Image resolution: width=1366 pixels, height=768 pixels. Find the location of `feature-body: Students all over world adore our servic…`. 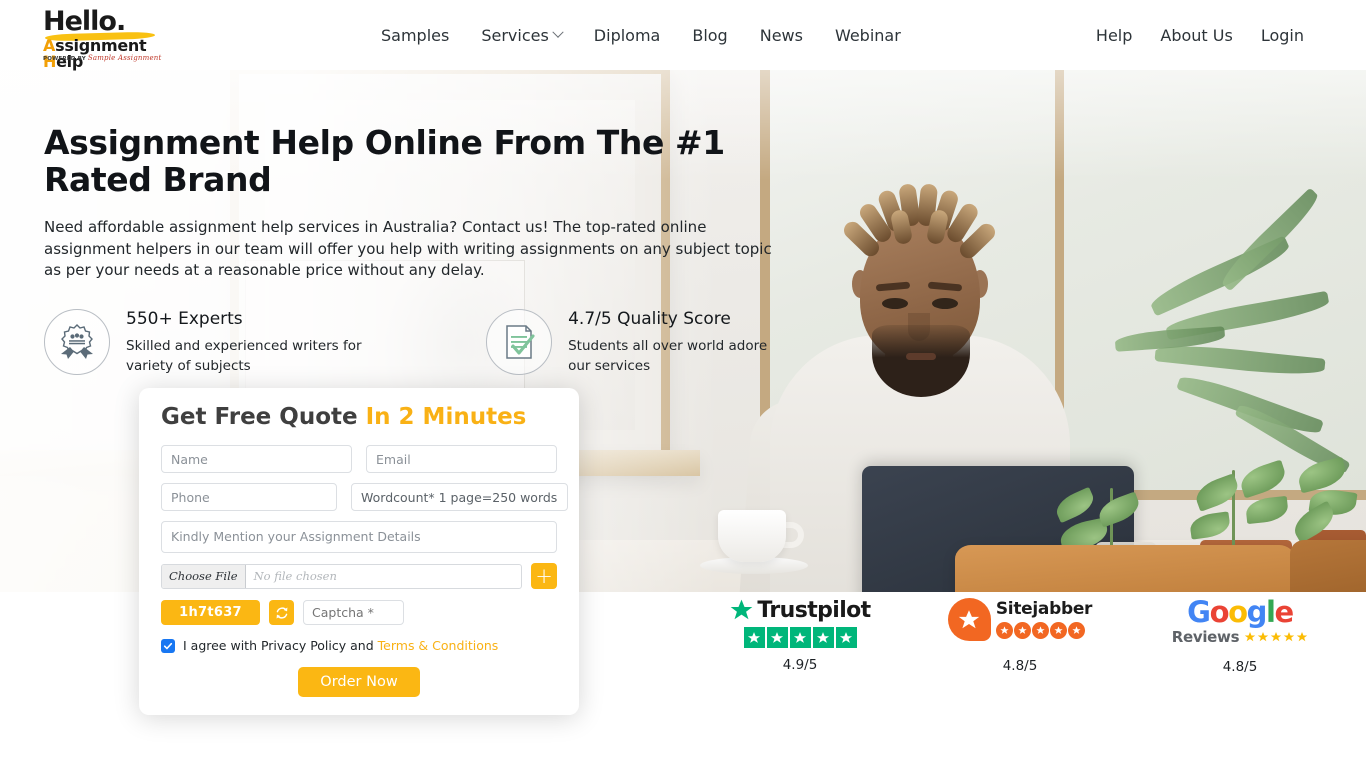

feature-body: Students all over world adore our servic… is located at coordinates (668, 356).